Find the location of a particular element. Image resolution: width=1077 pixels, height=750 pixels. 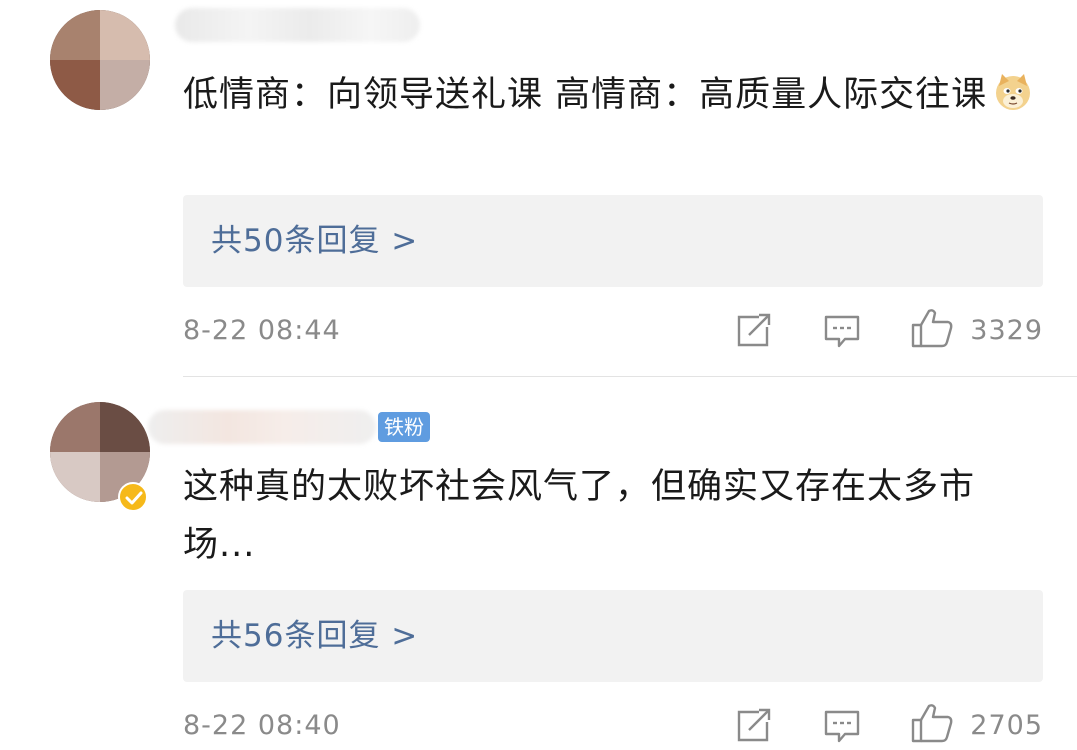

view-replies-link: 共56条回复 > is located at coordinates (314, 636).